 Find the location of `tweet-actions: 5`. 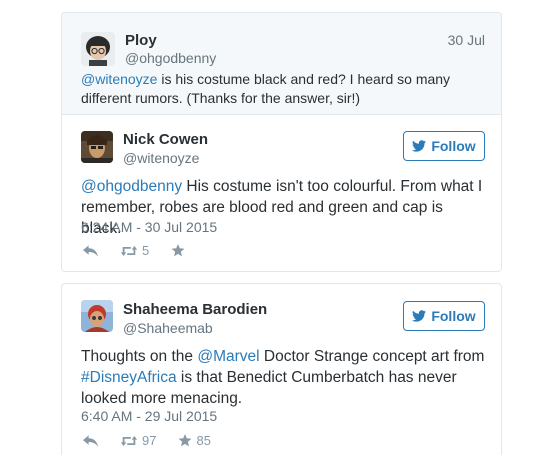

tweet-actions: 5 is located at coordinates (147, 250).